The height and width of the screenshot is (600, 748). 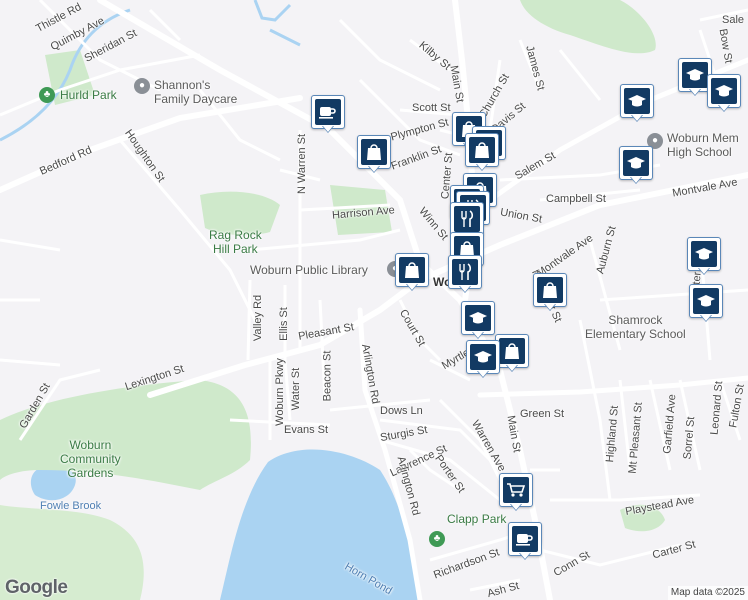 What do you see at coordinates (47, 95) in the screenshot?
I see `hurld-park-icon: ♣` at bounding box center [47, 95].